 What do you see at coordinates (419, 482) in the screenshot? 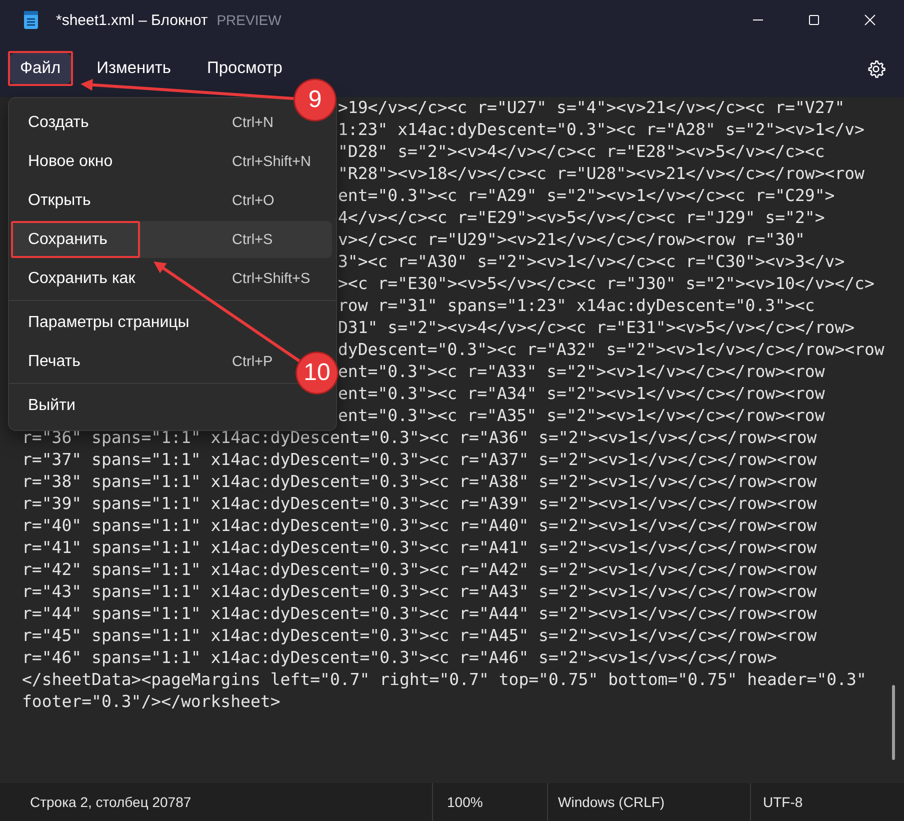
I see `text-line: r="38" spans="1:1" x14ac:dyDescent="0.3"><c r="A38" s="2"><v>1</v></c></row><row` at bounding box center [419, 482].